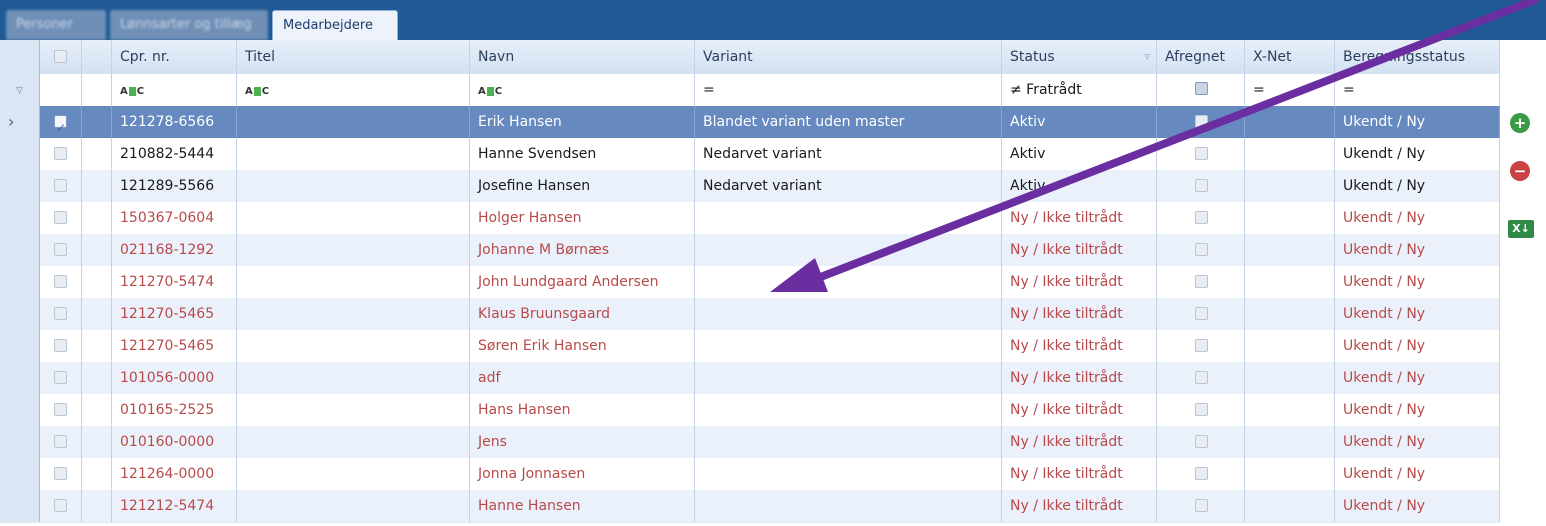  What do you see at coordinates (582, 378) in the screenshot?
I see `cell-navn: adf` at bounding box center [582, 378].